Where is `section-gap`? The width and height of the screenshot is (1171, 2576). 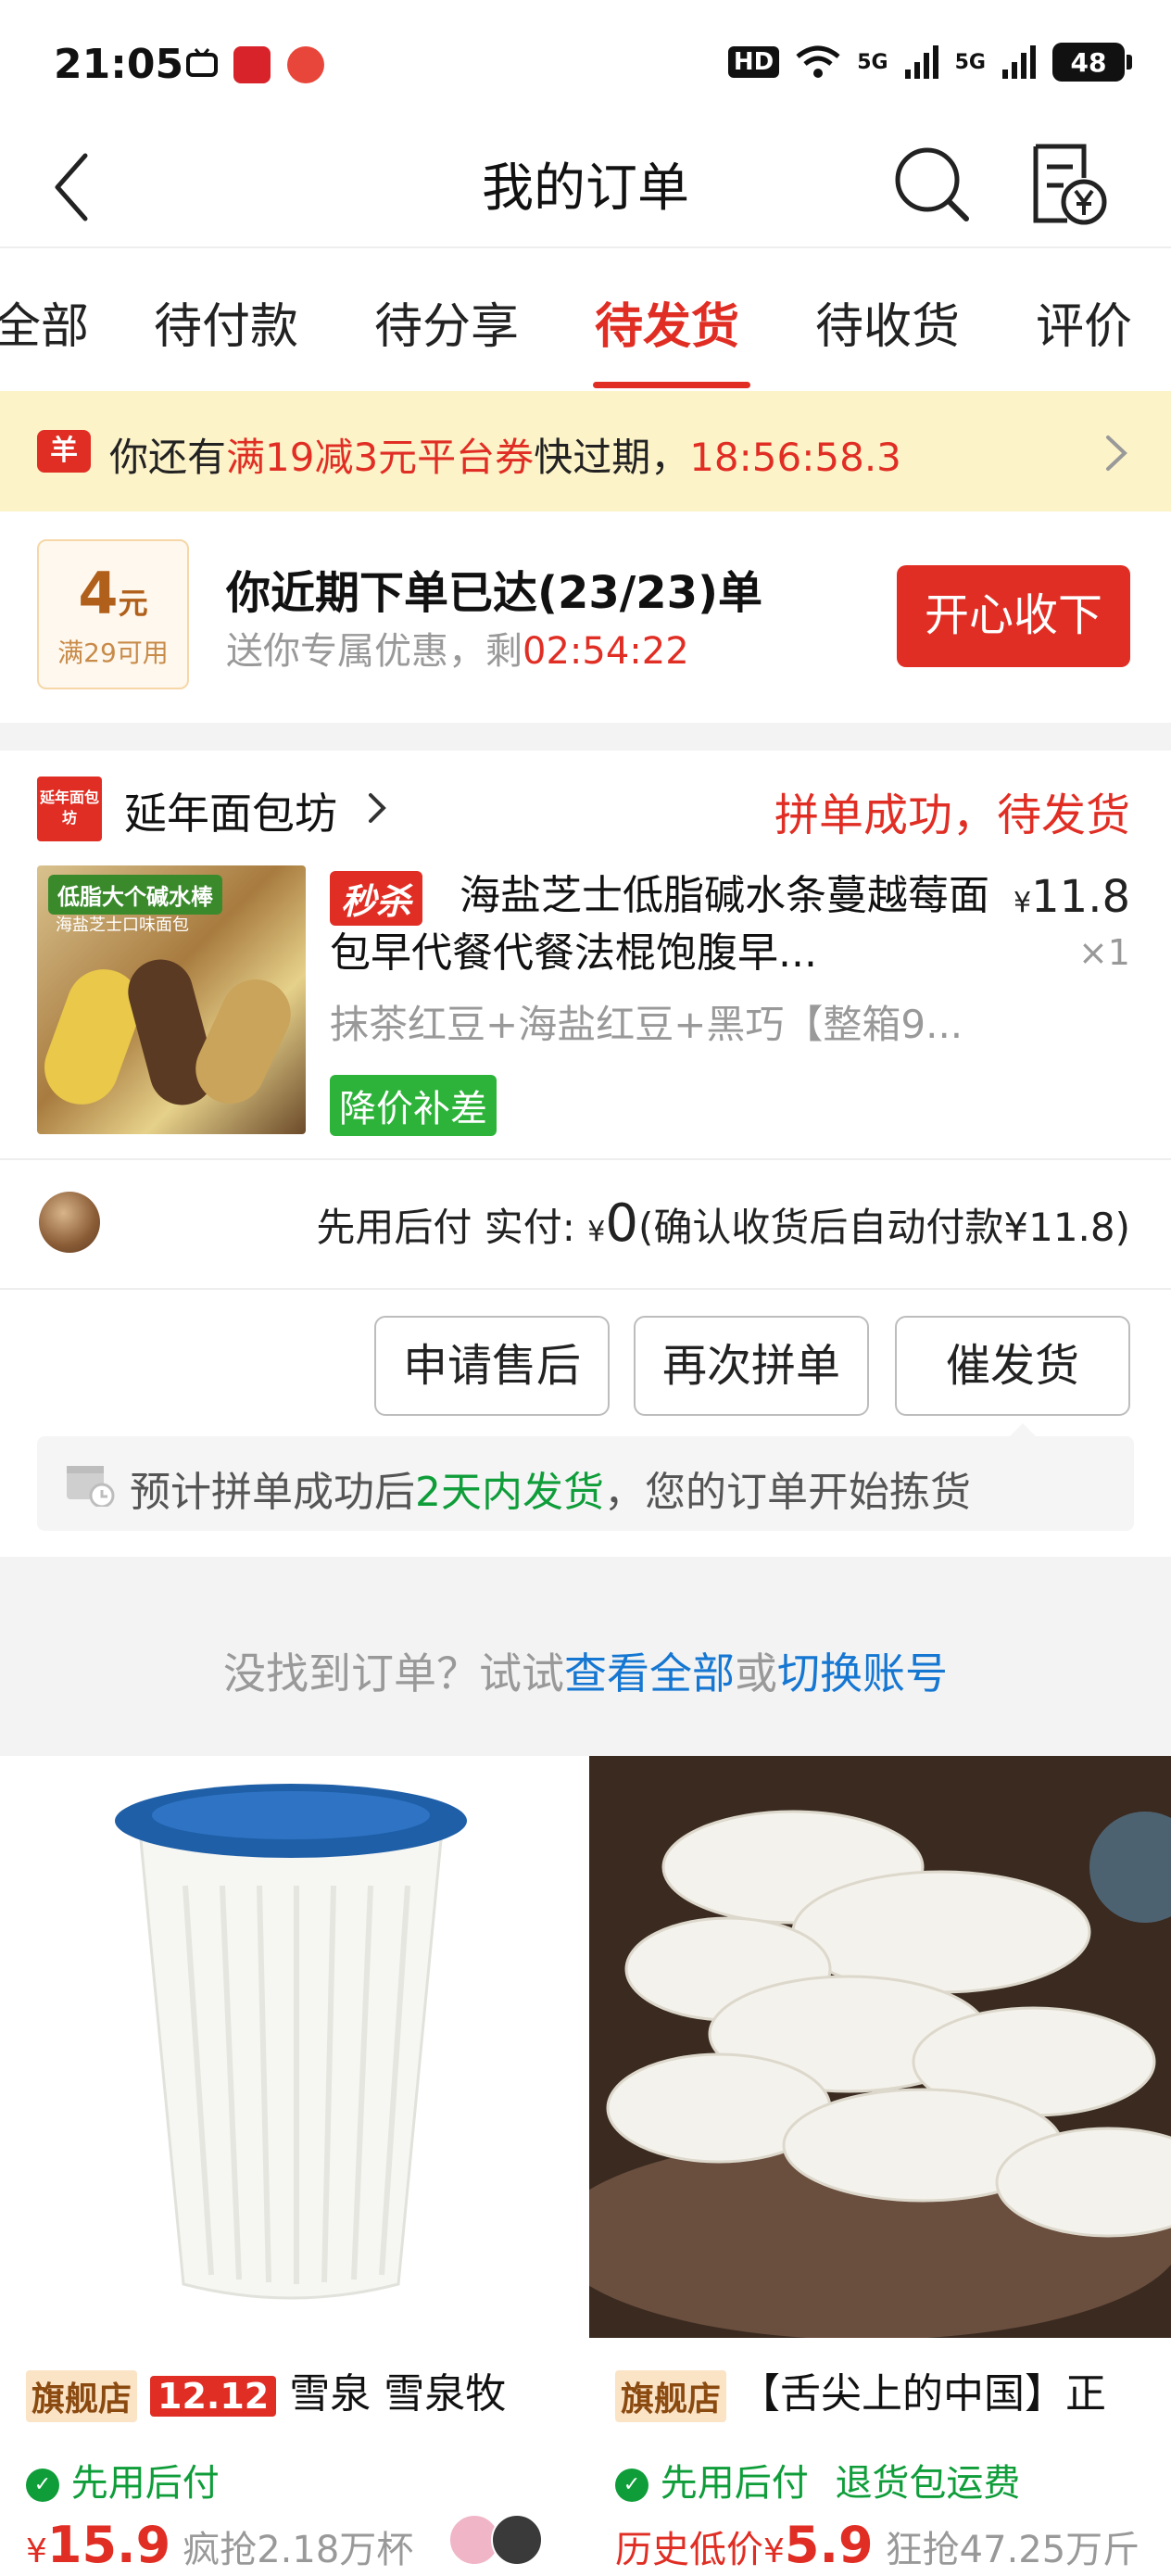
section-gap is located at coordinates (585, 737).